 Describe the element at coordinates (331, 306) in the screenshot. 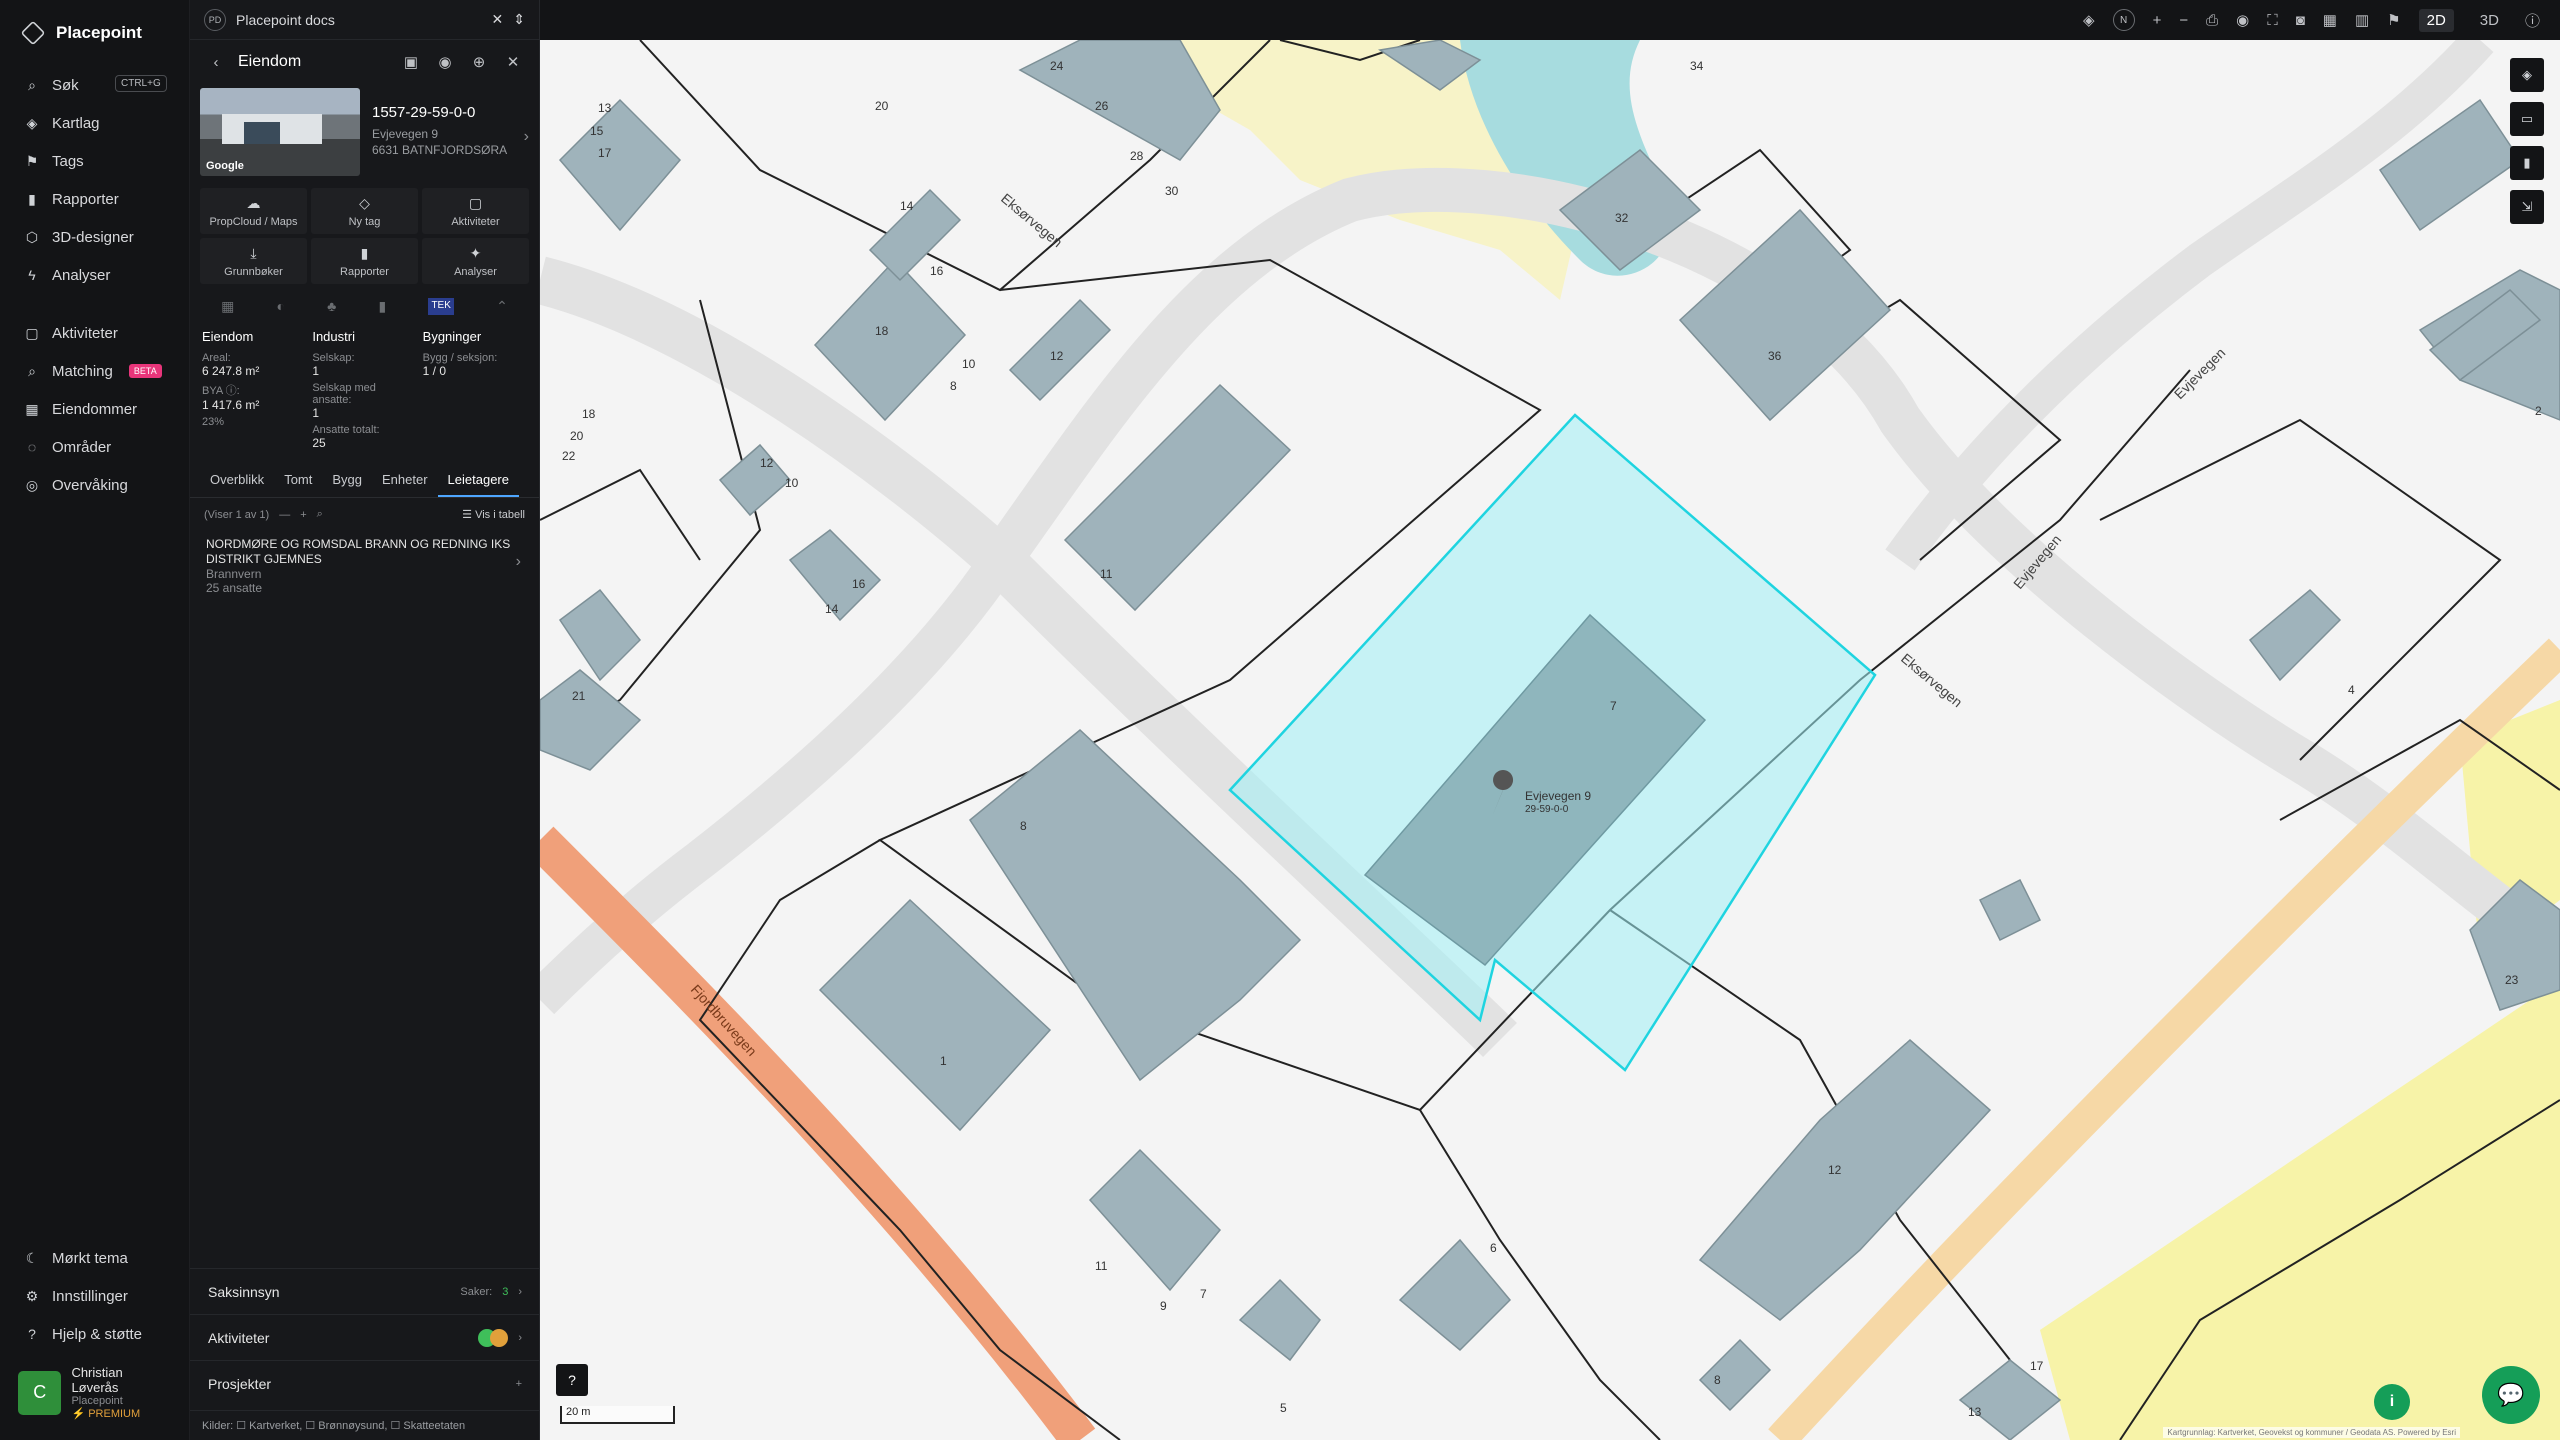

I see `tree-icon: ♣` at that location.